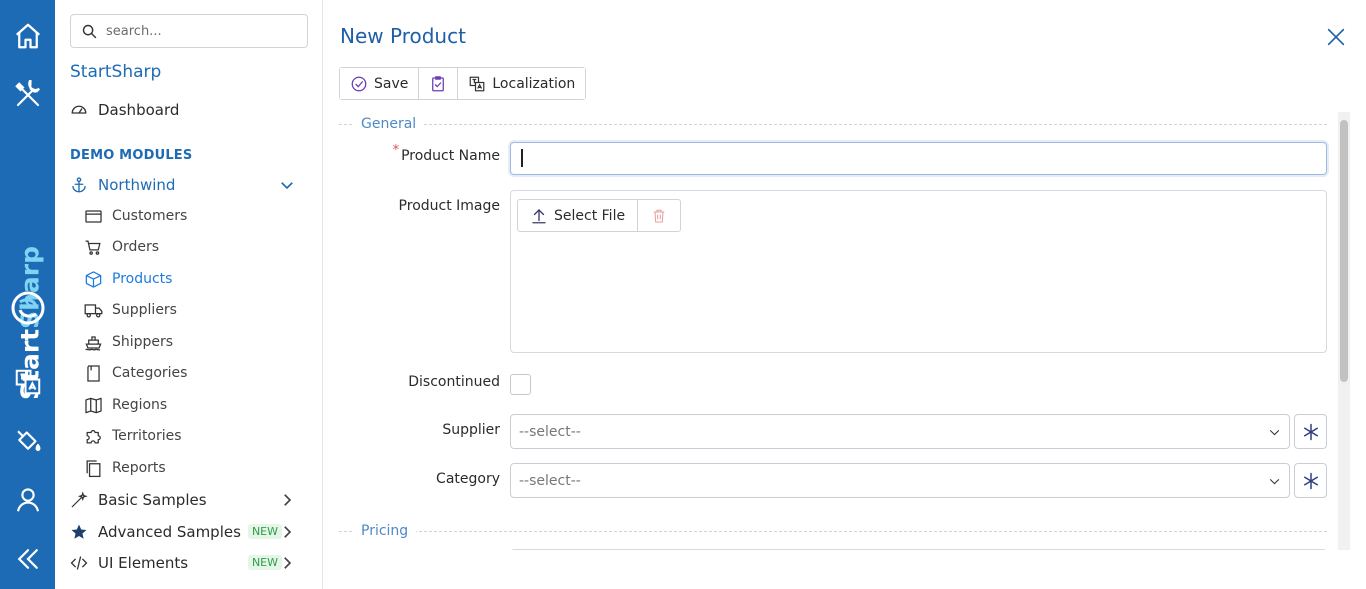 This screenshot has height=589, width=1366. I want to click on close-icon, so click(1336, 37).